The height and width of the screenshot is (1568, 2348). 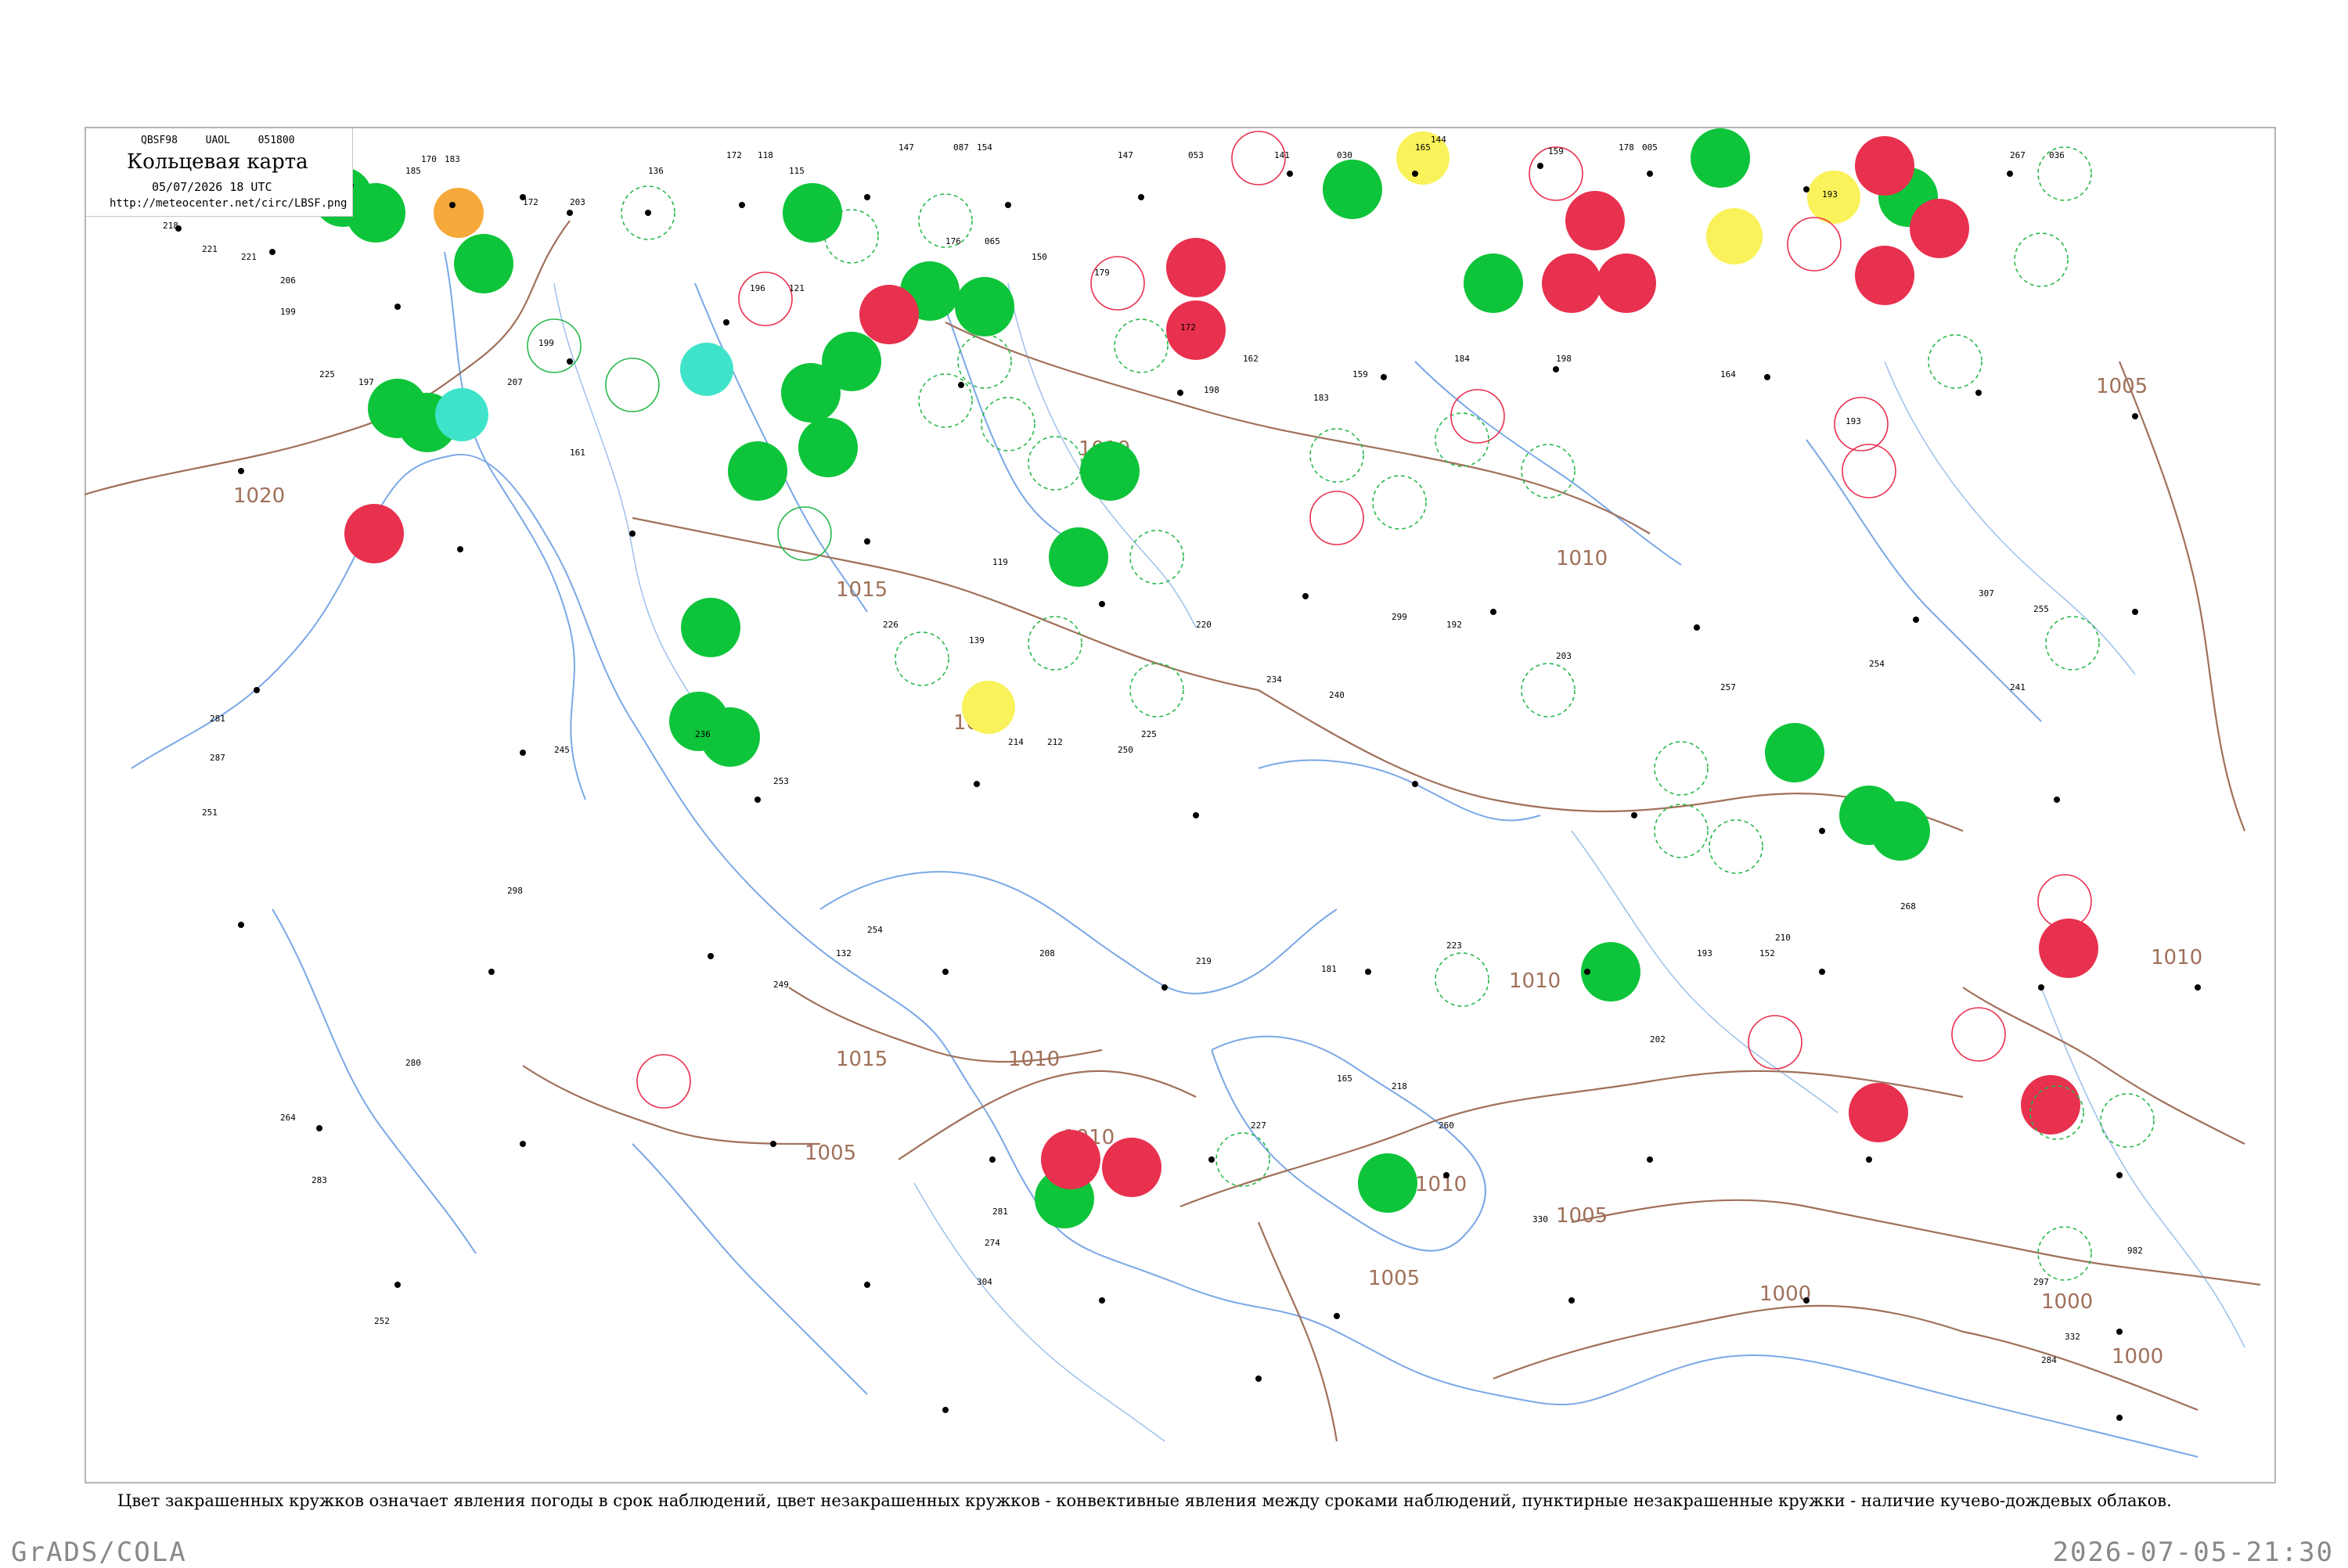 What do you see at coordinates (875, 930) in the screenshot?
I see `station-pressure-value: 254` at bounding box center [875, 930].